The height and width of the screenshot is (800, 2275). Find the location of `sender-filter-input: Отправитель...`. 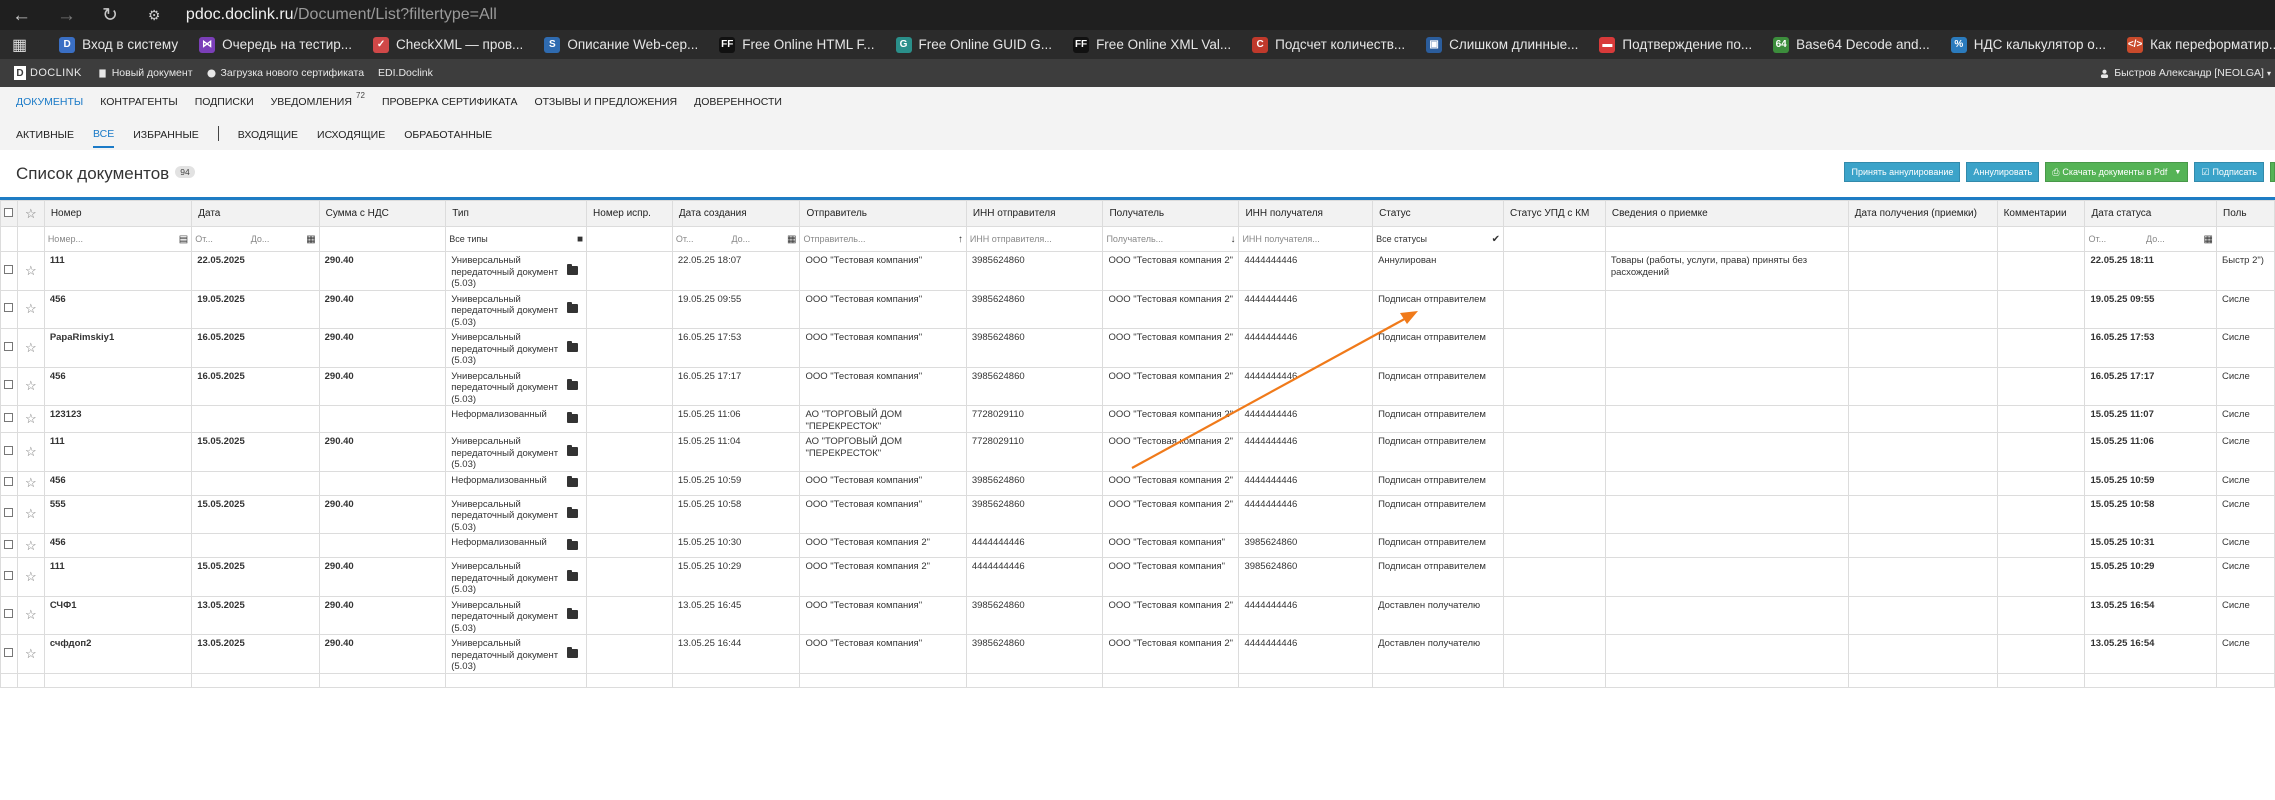

sender-filter-input: Отправитель... is located at coordinates (878, 239).